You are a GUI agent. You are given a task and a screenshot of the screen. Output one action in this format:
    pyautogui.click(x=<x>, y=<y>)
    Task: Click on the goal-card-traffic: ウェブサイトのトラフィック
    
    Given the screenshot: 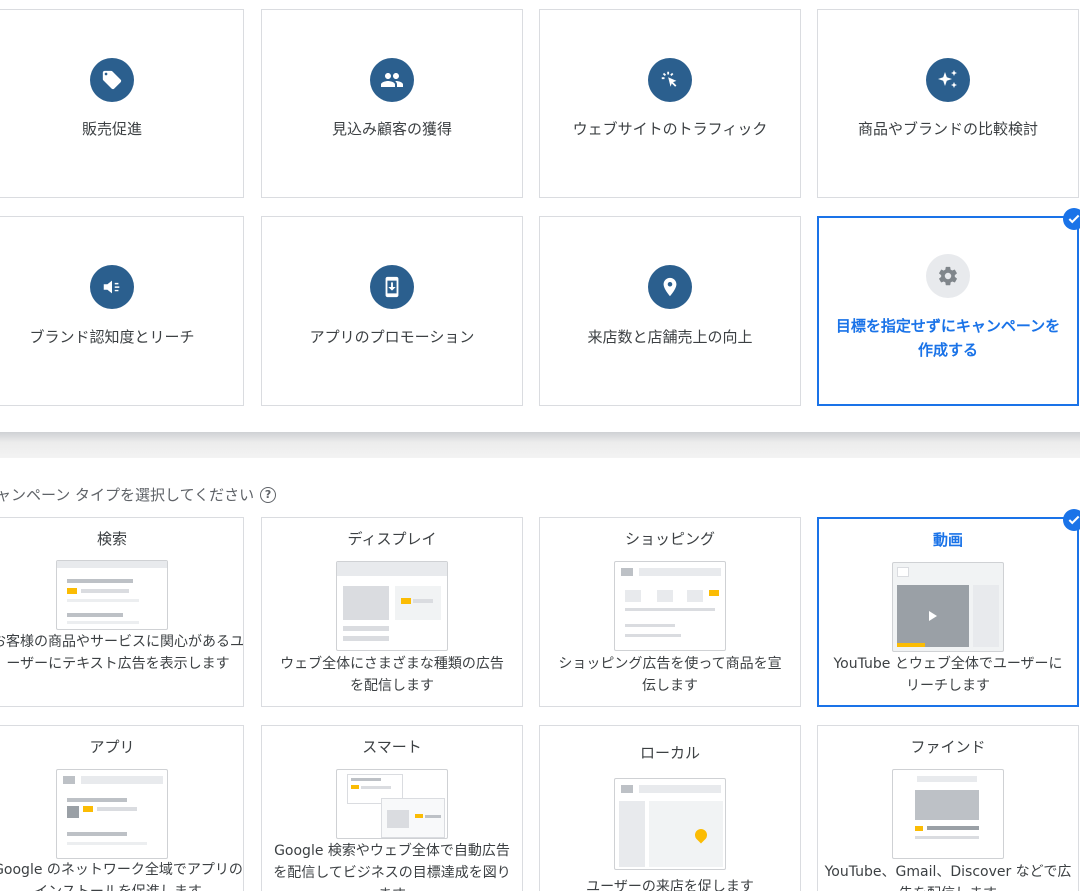 What is the action you would take?
    pyautogui.click(x=670, y=103)
    